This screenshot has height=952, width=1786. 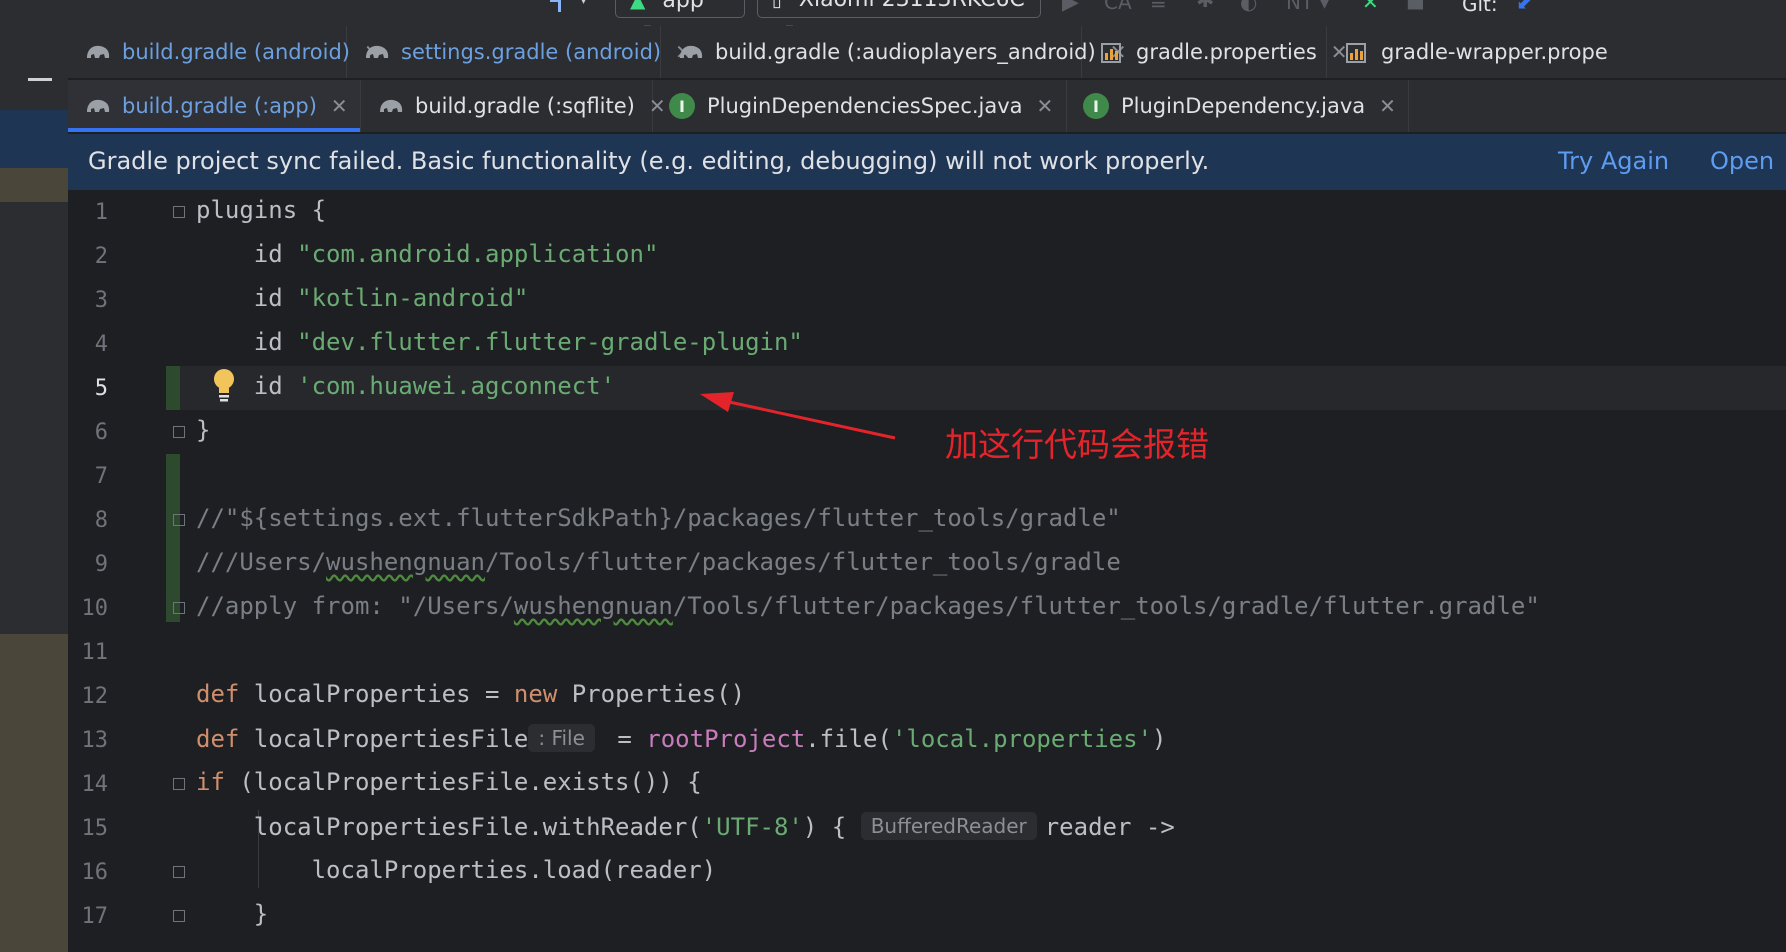 What do you see at coordinates (561, 738) in the screenshot?
I see `type-hint: : File` at bounding box center [561, 738].